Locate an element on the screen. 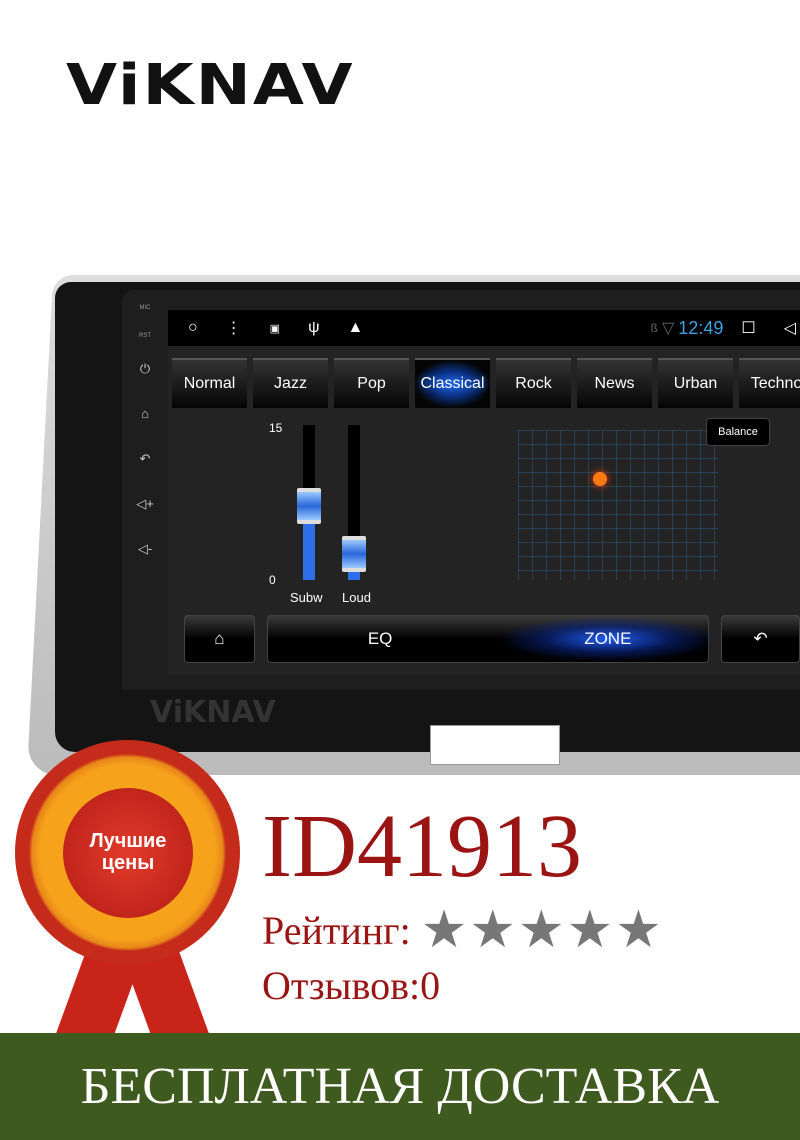 The height and width of the screenshot is (1140, 800). mic-label: MIC is located at coordinates (145, 308).